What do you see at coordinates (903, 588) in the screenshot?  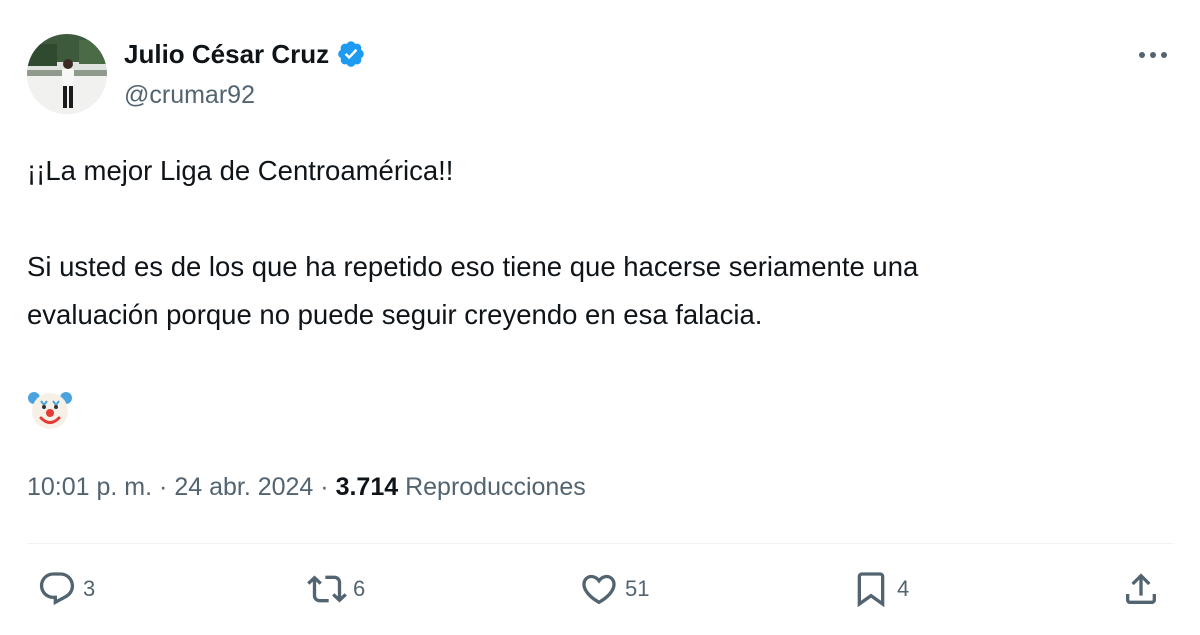 I see `bookmark-count: 4` at bounding box center [903, 588].